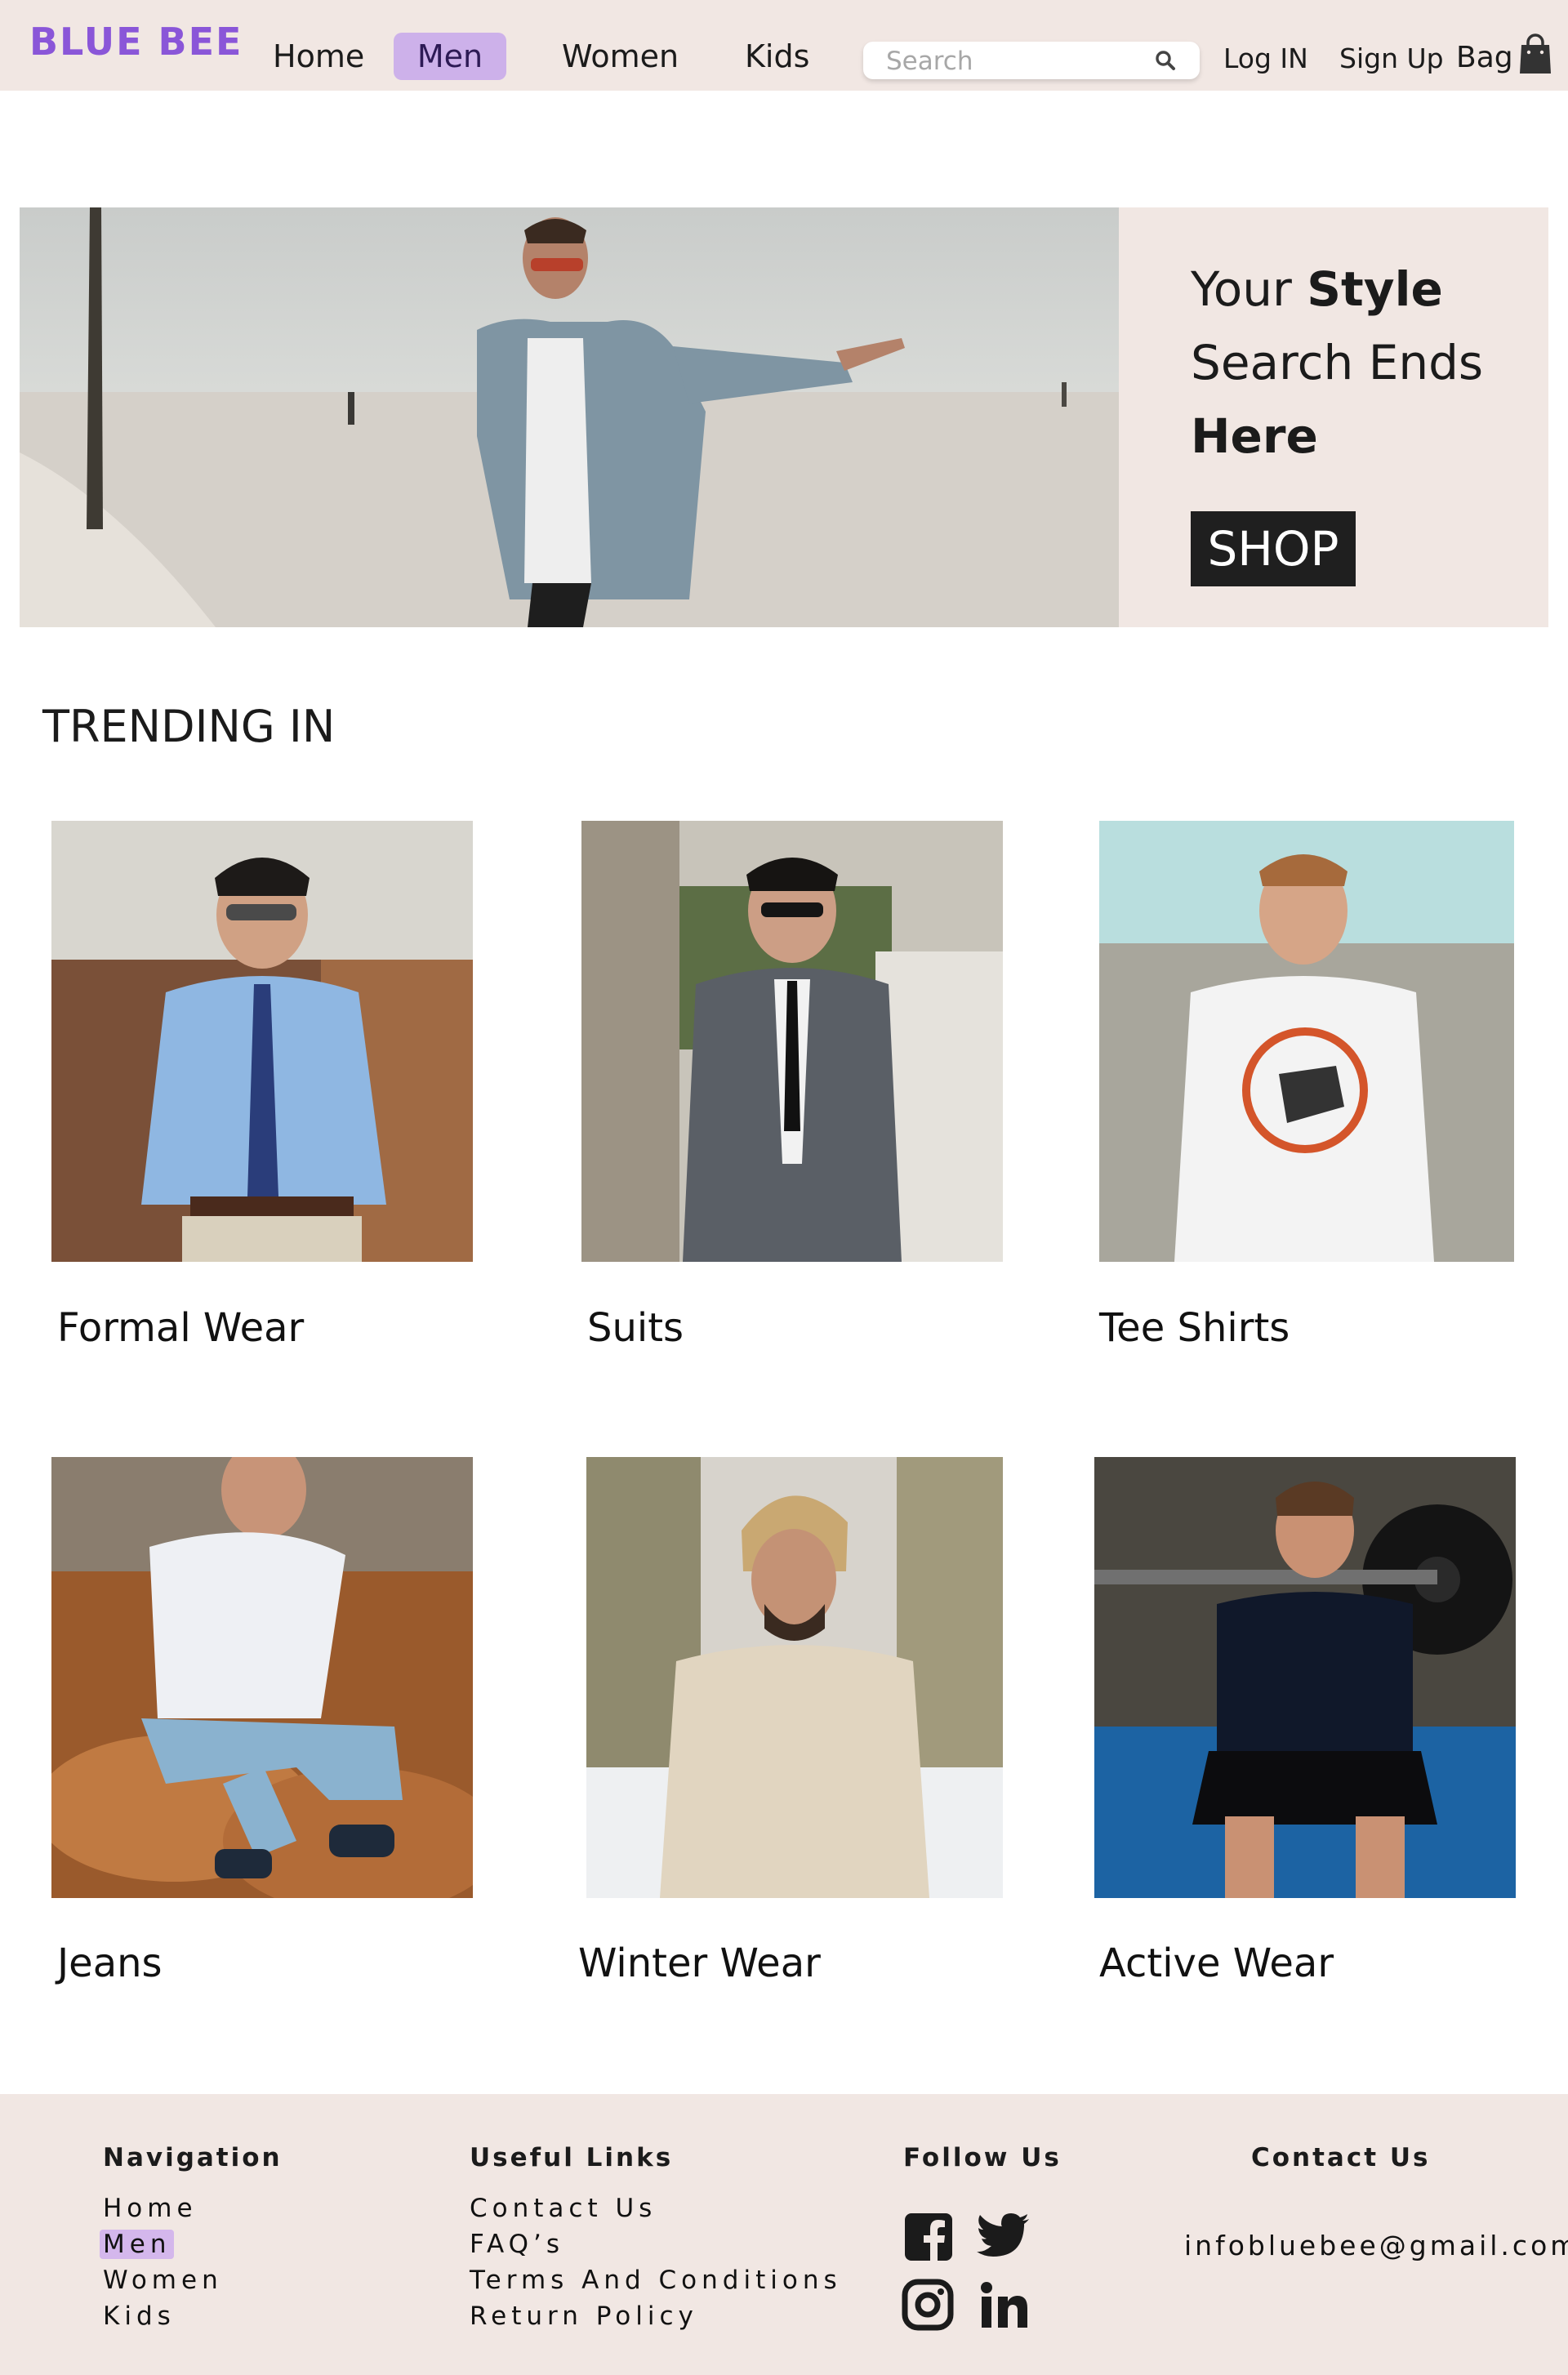  I want to click on card-label-formal-wear: Formal Wear, so click(180, 1328).